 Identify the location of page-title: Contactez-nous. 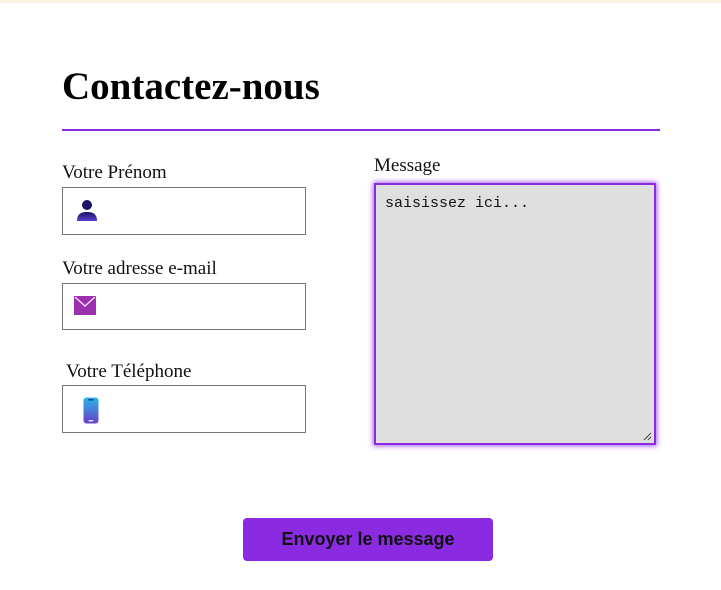
(191, 86).